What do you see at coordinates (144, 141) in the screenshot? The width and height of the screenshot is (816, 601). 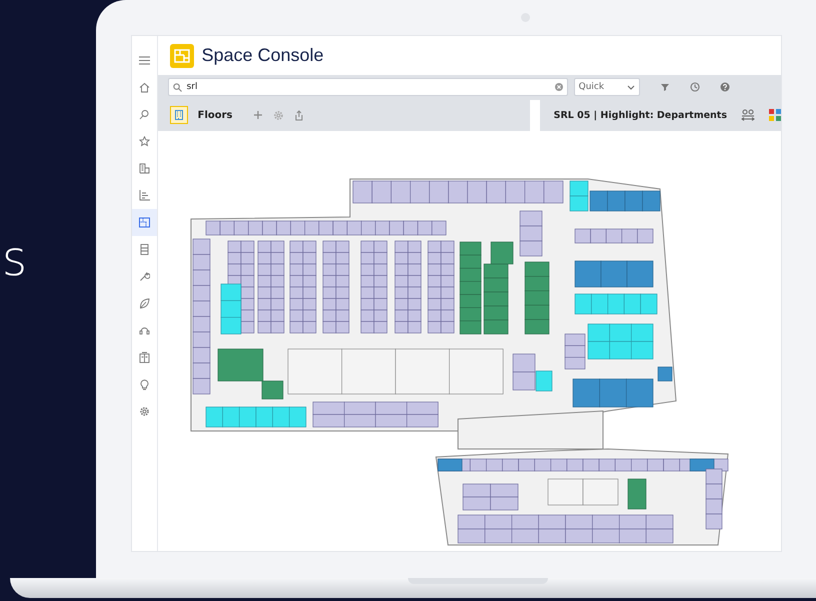 I see `star-icon` at bounding box center [144, 141].